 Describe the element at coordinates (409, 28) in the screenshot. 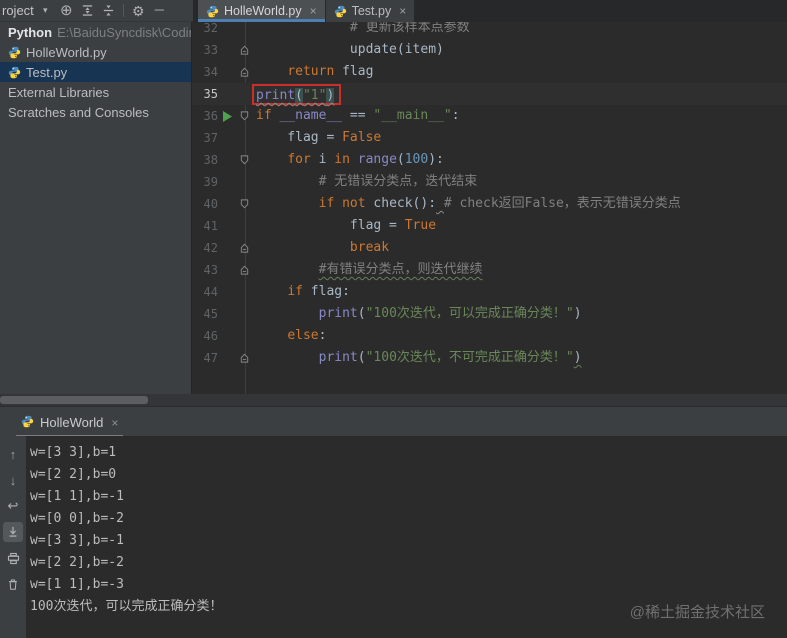

I see `code-text: # 更新该样本点参数` at that location.